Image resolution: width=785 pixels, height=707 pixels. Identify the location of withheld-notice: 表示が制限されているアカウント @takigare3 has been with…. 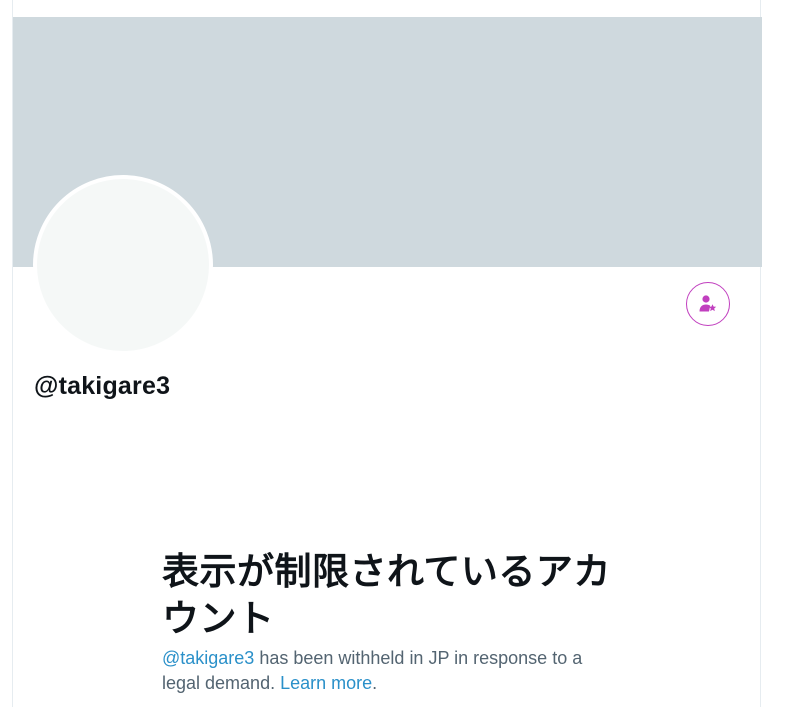
(387, 622).